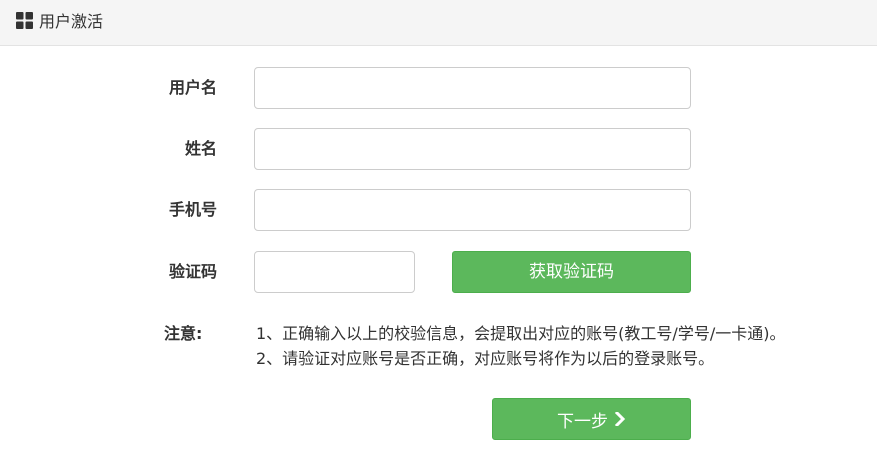  Describe the element at coordinates (200, 148) in the screenshot. I see `name-label: 姓名` at that location.